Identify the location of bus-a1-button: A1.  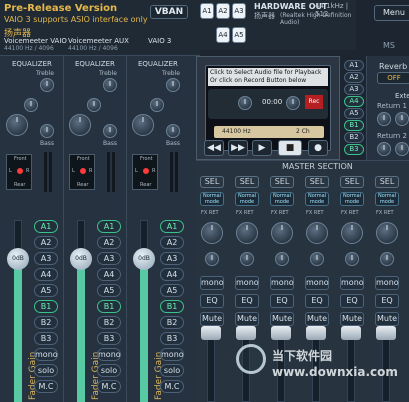
(46, 226).